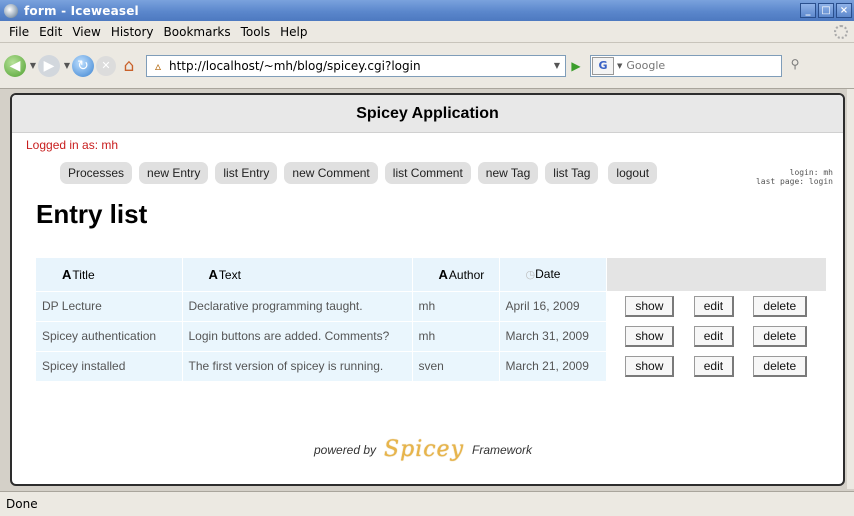  Describe the element at coordinates (794, 181) in the screenshot. I see `login-info-last-page: last page: login` at that location.